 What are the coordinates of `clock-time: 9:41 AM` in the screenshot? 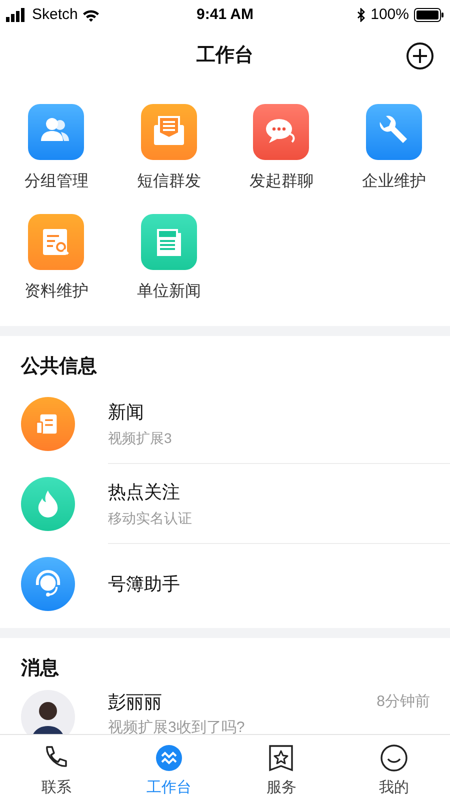 It's located at (225, 14).